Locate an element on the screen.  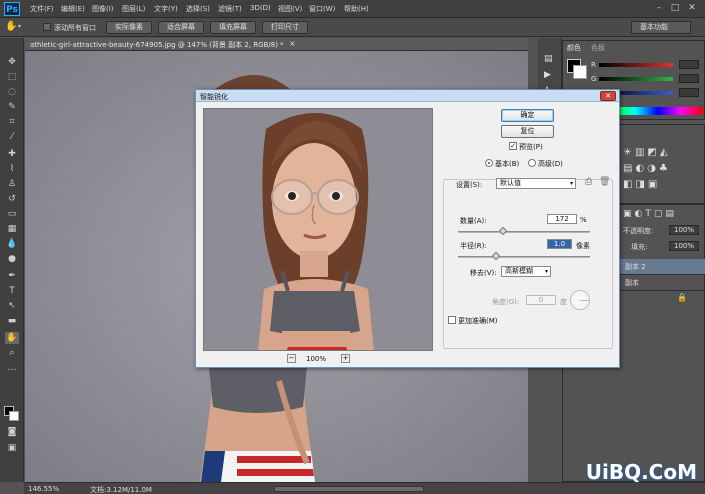
marquee-tool-icon: ⬚ is located at coordinates (12, 77).